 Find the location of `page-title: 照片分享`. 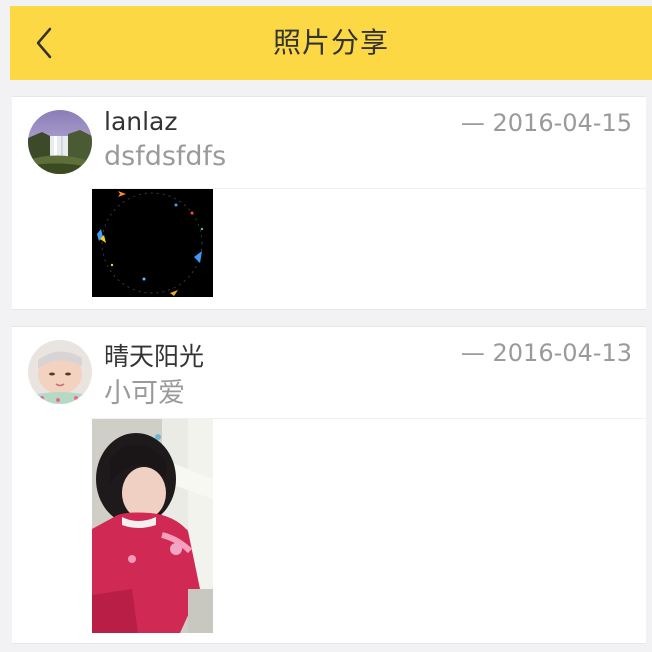

page-title: 照片分享 is located at coordinates (330, 42).